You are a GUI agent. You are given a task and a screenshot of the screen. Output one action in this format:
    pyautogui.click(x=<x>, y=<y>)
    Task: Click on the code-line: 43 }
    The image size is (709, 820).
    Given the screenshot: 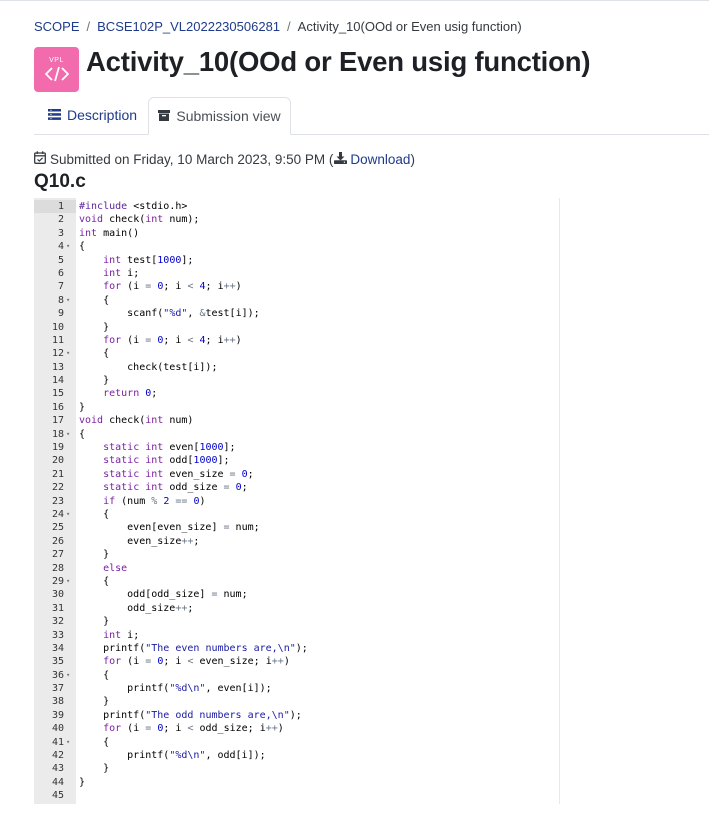 What is the action you would take?
    pyautogui.click(x=297, y=768)
    